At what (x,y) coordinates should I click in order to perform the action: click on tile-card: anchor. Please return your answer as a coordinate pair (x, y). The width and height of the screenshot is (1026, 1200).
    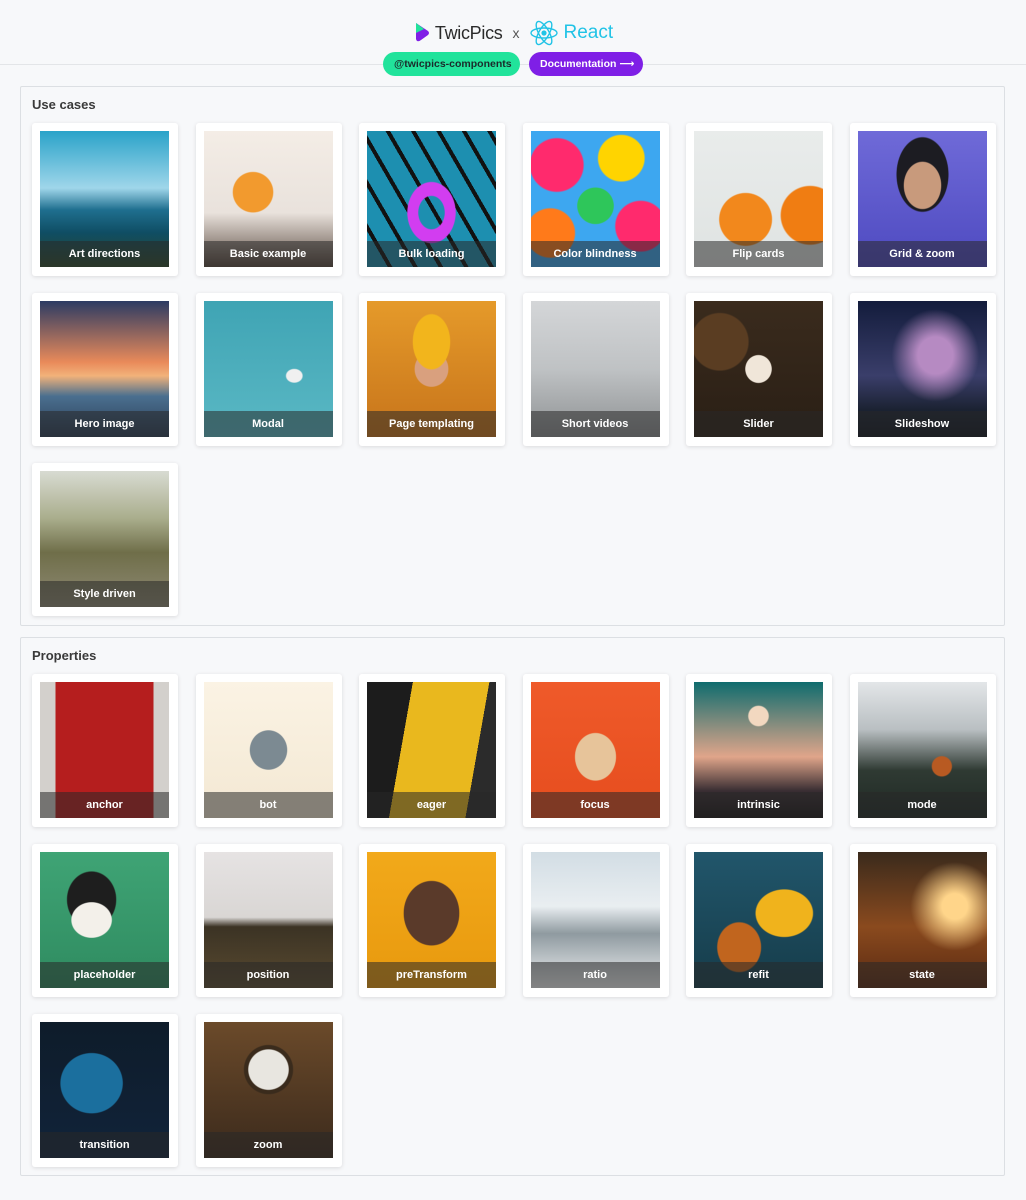
    Looking at the image, I should click on (105, 750).